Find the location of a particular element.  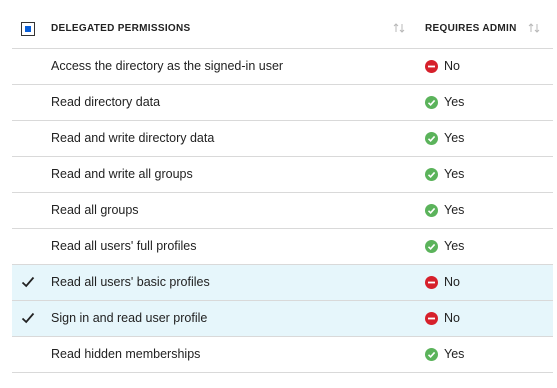

table-row: Read all groups Yes is located at coordinates (282, 211).